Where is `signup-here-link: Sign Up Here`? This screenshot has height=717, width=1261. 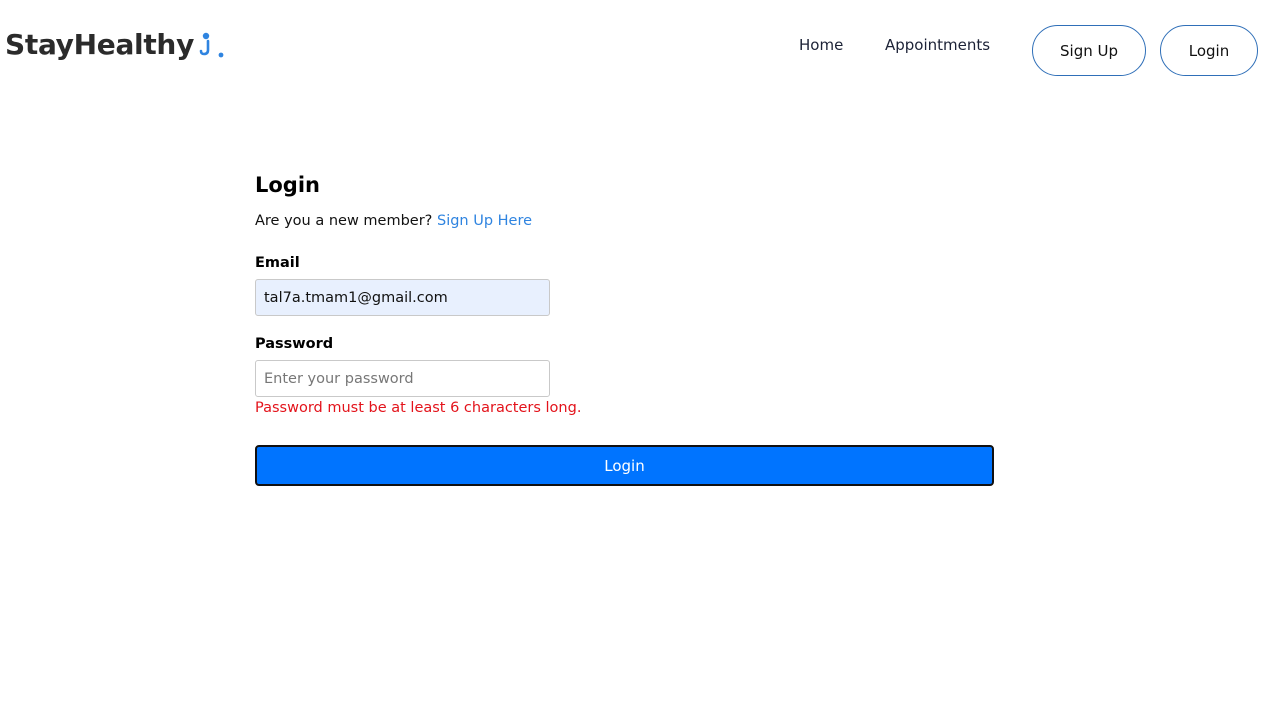 signup-here-link: Sign Up Here is located at coordinates (484, 221).